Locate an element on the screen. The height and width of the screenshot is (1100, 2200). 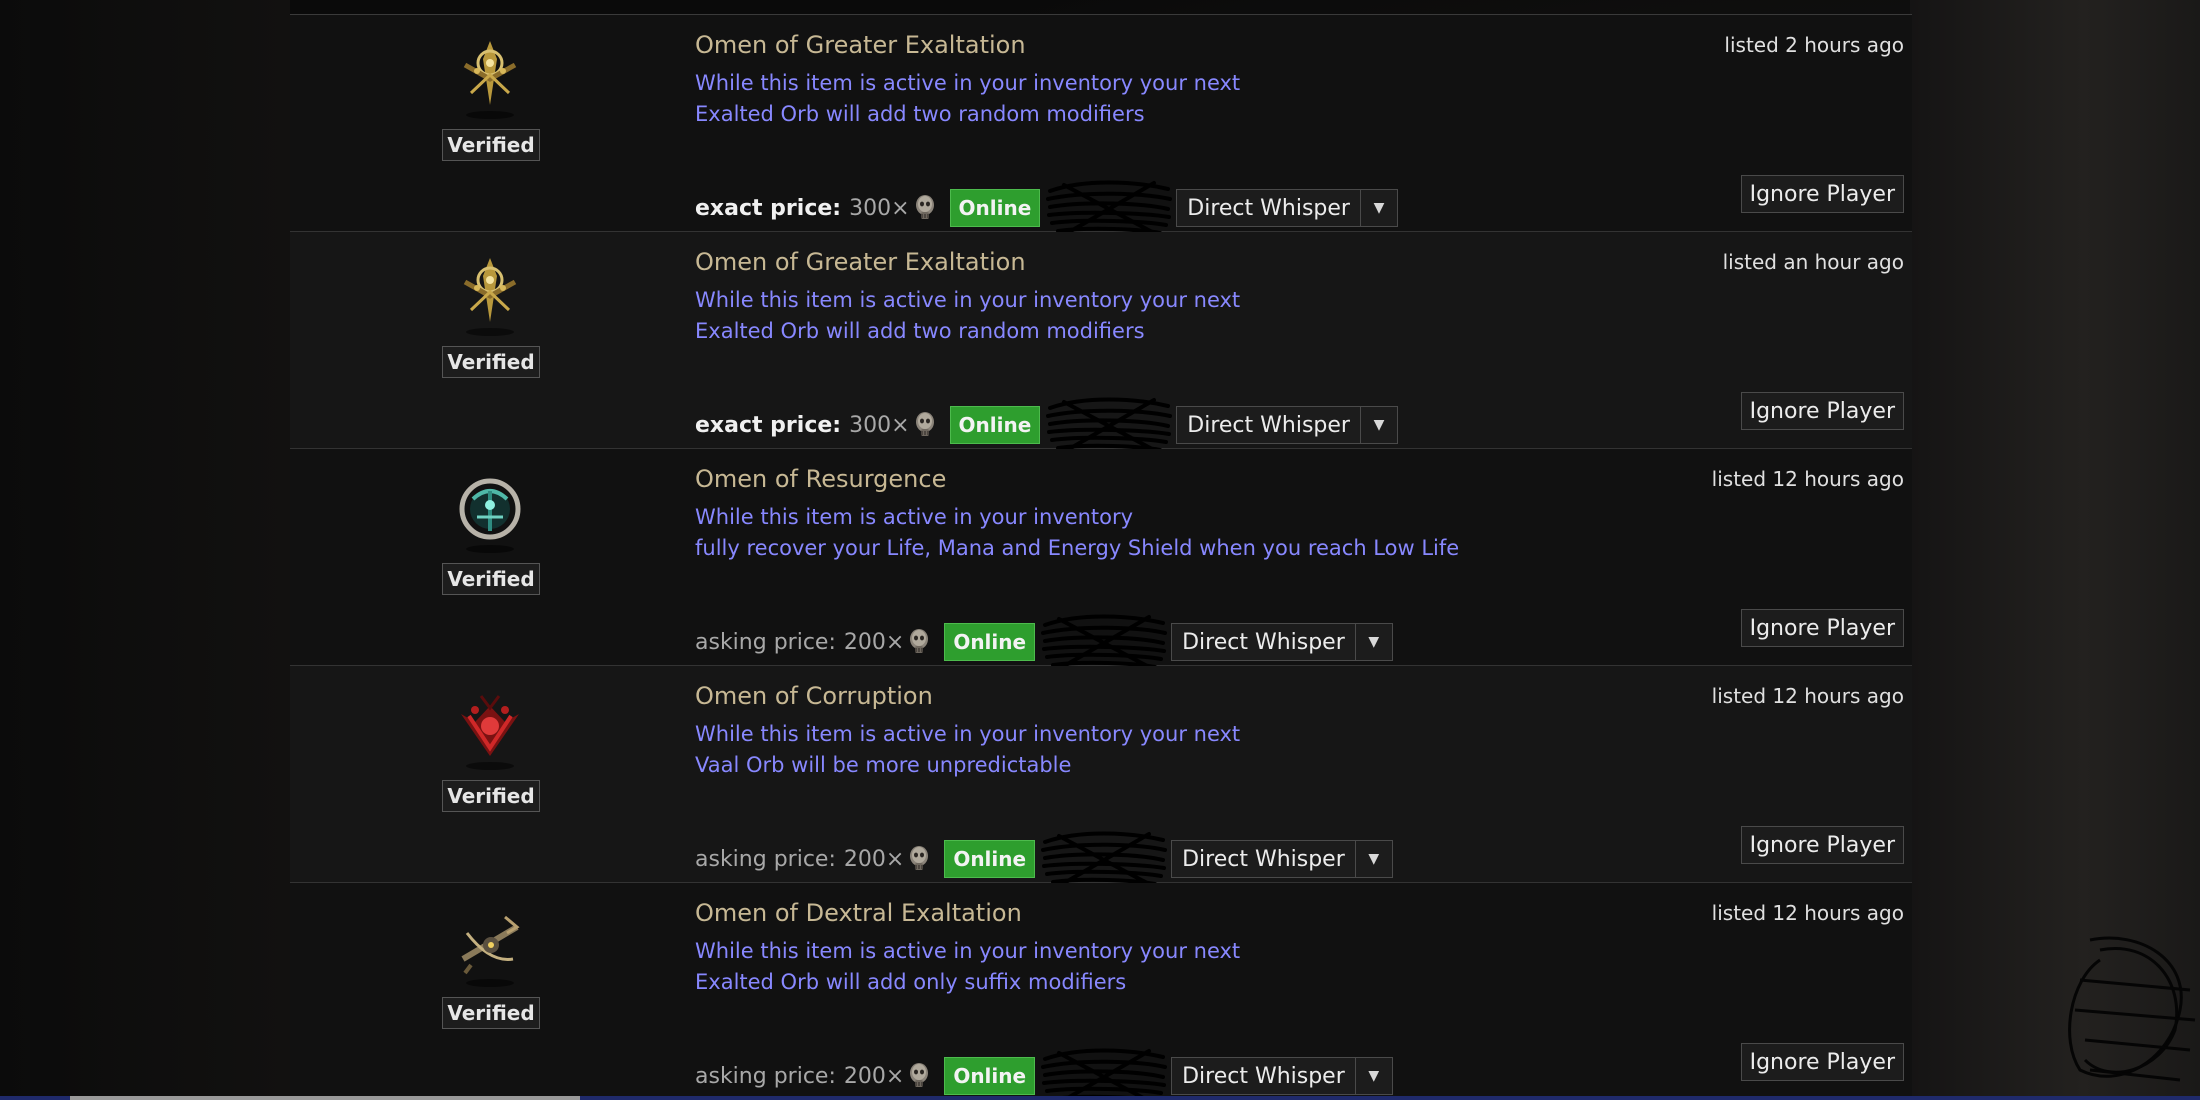
omen-dextral-exaltation-icon is located at coordinates (490, 946).